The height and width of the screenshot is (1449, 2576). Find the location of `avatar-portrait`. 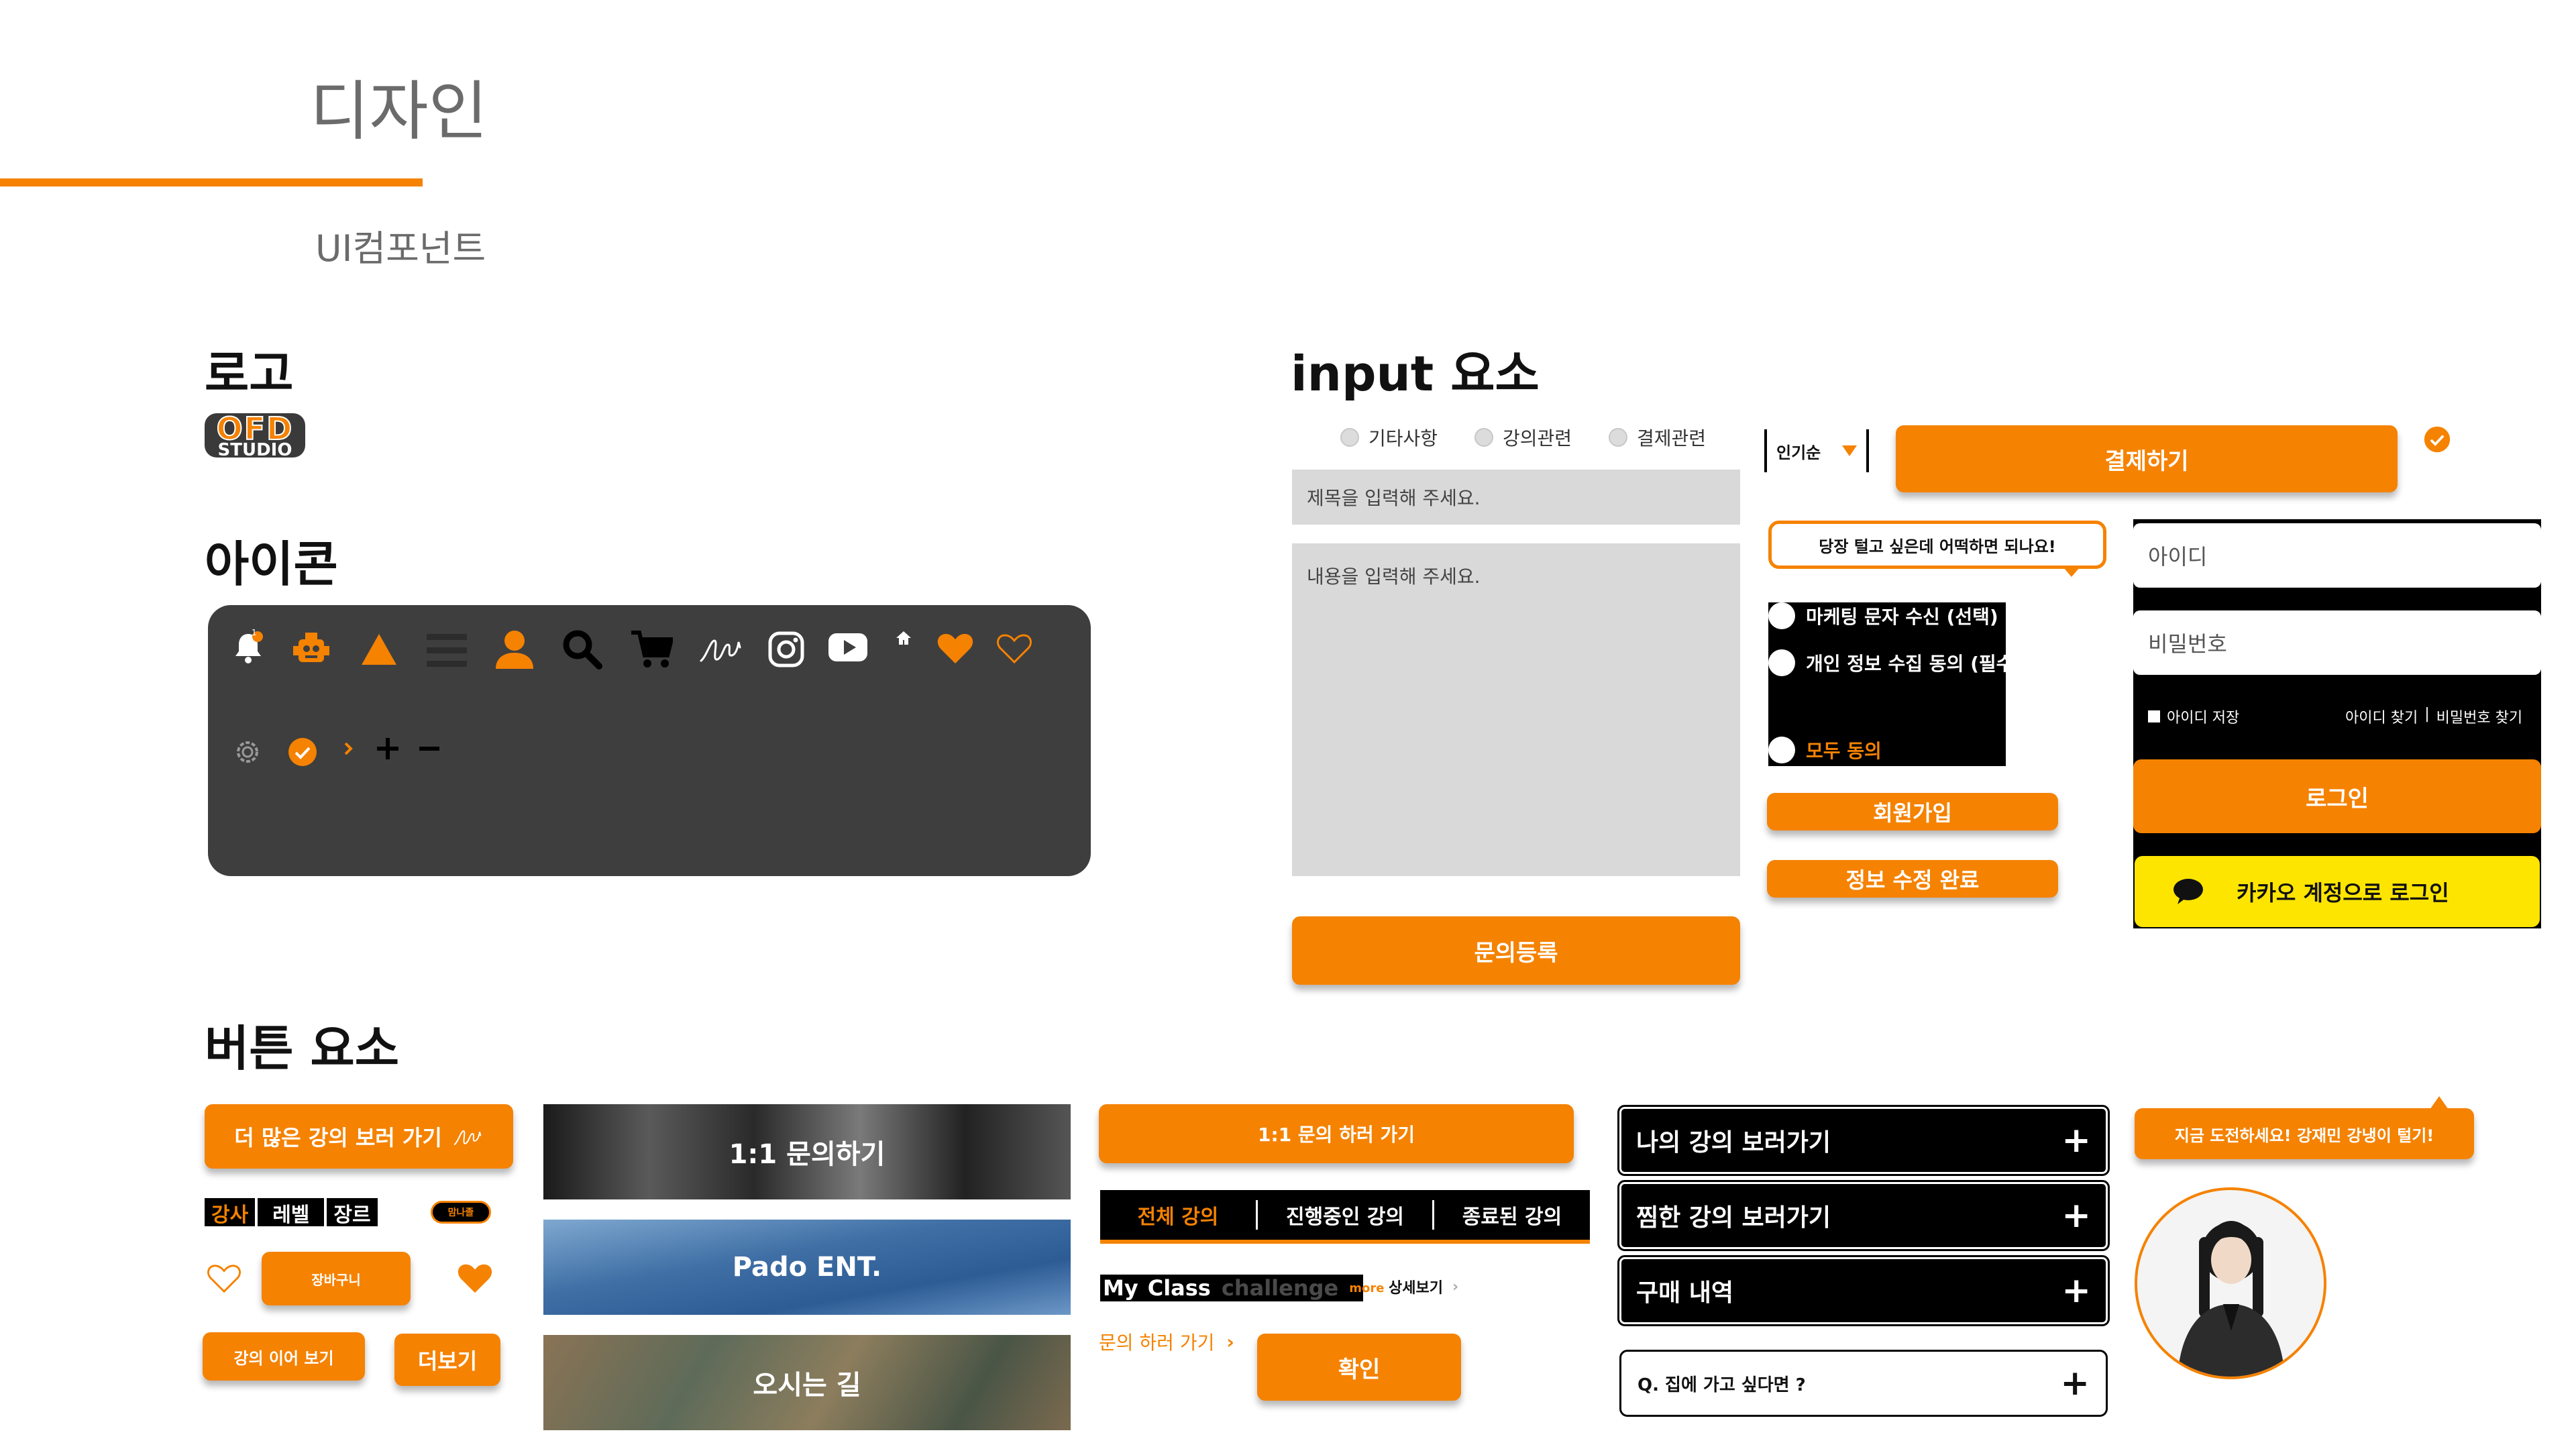

avatar-portrait is located at coordinates (2231, 1299).